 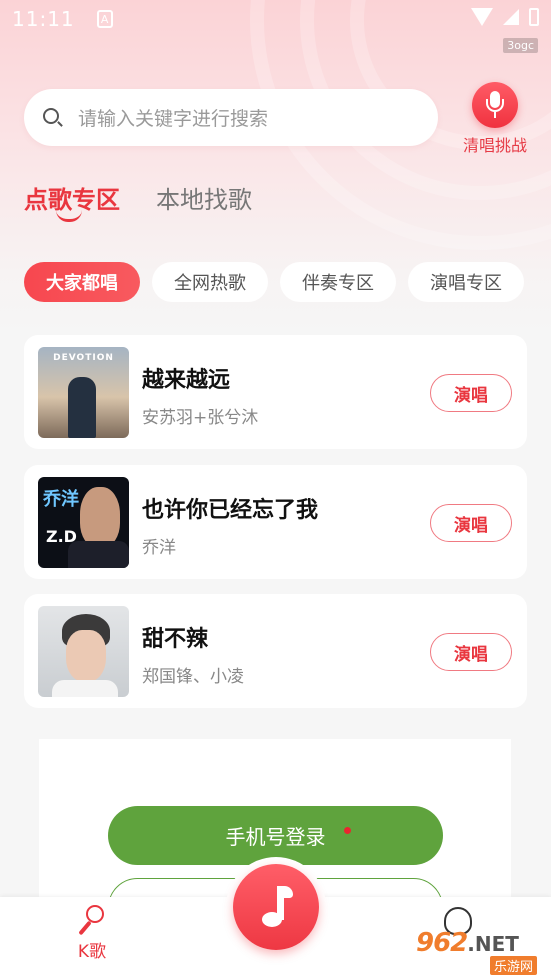 What do you see at coordinates (193, 677) in the screenshot?
I see `song-artist: 郑国锋、小凌` at bounding box center [193, 677].